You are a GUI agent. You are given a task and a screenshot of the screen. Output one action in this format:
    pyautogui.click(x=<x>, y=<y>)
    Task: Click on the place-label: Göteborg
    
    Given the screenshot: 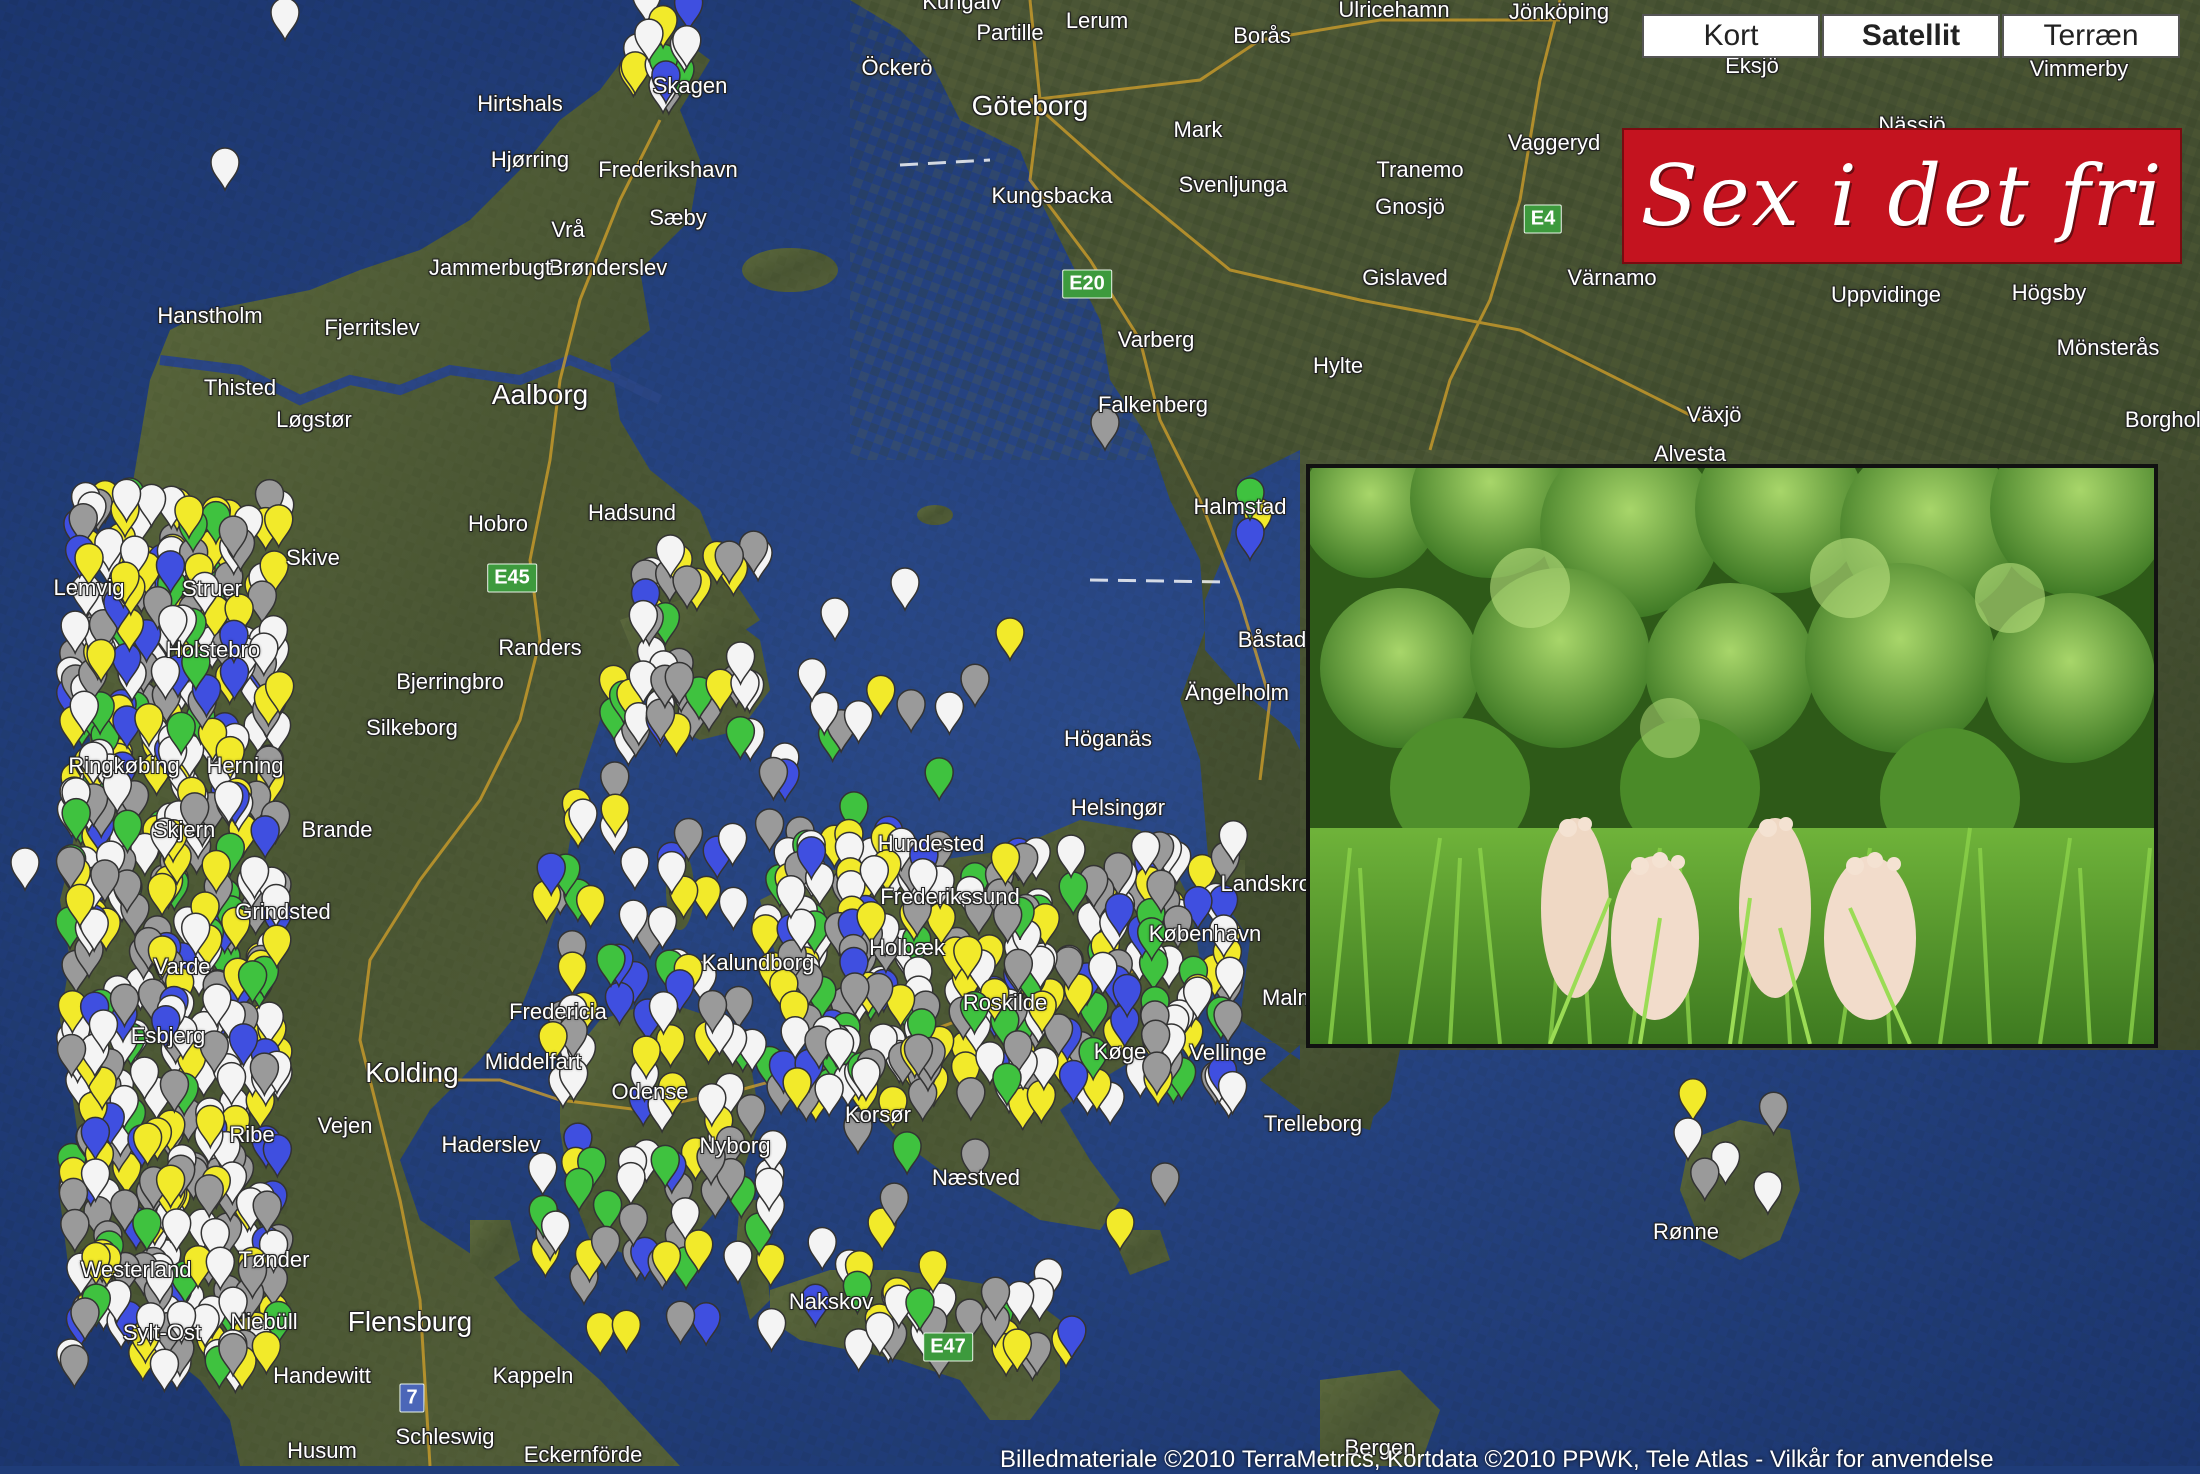 What is the action you would take?
    pyautogui.click(x=1030, y=105)
    